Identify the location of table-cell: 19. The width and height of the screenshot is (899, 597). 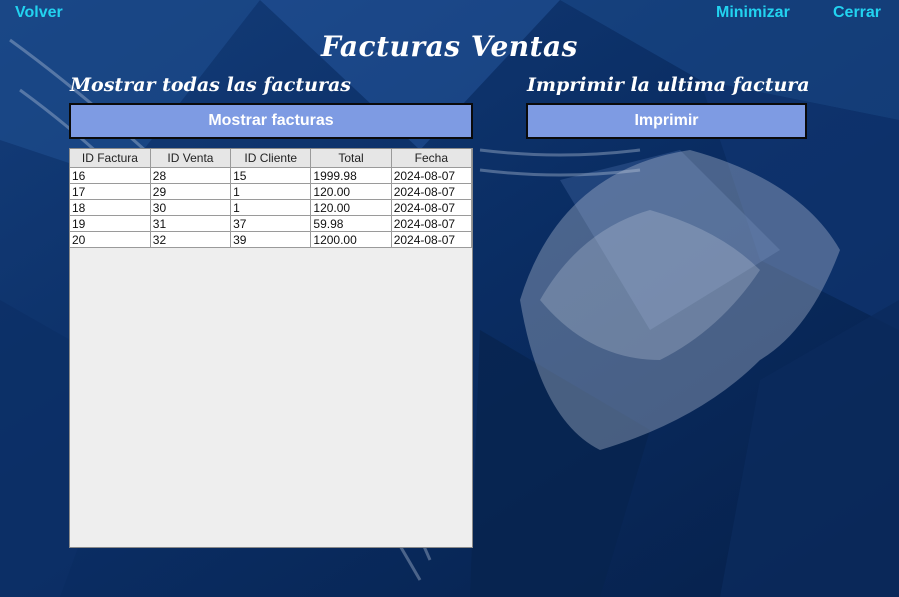
(110, 223).